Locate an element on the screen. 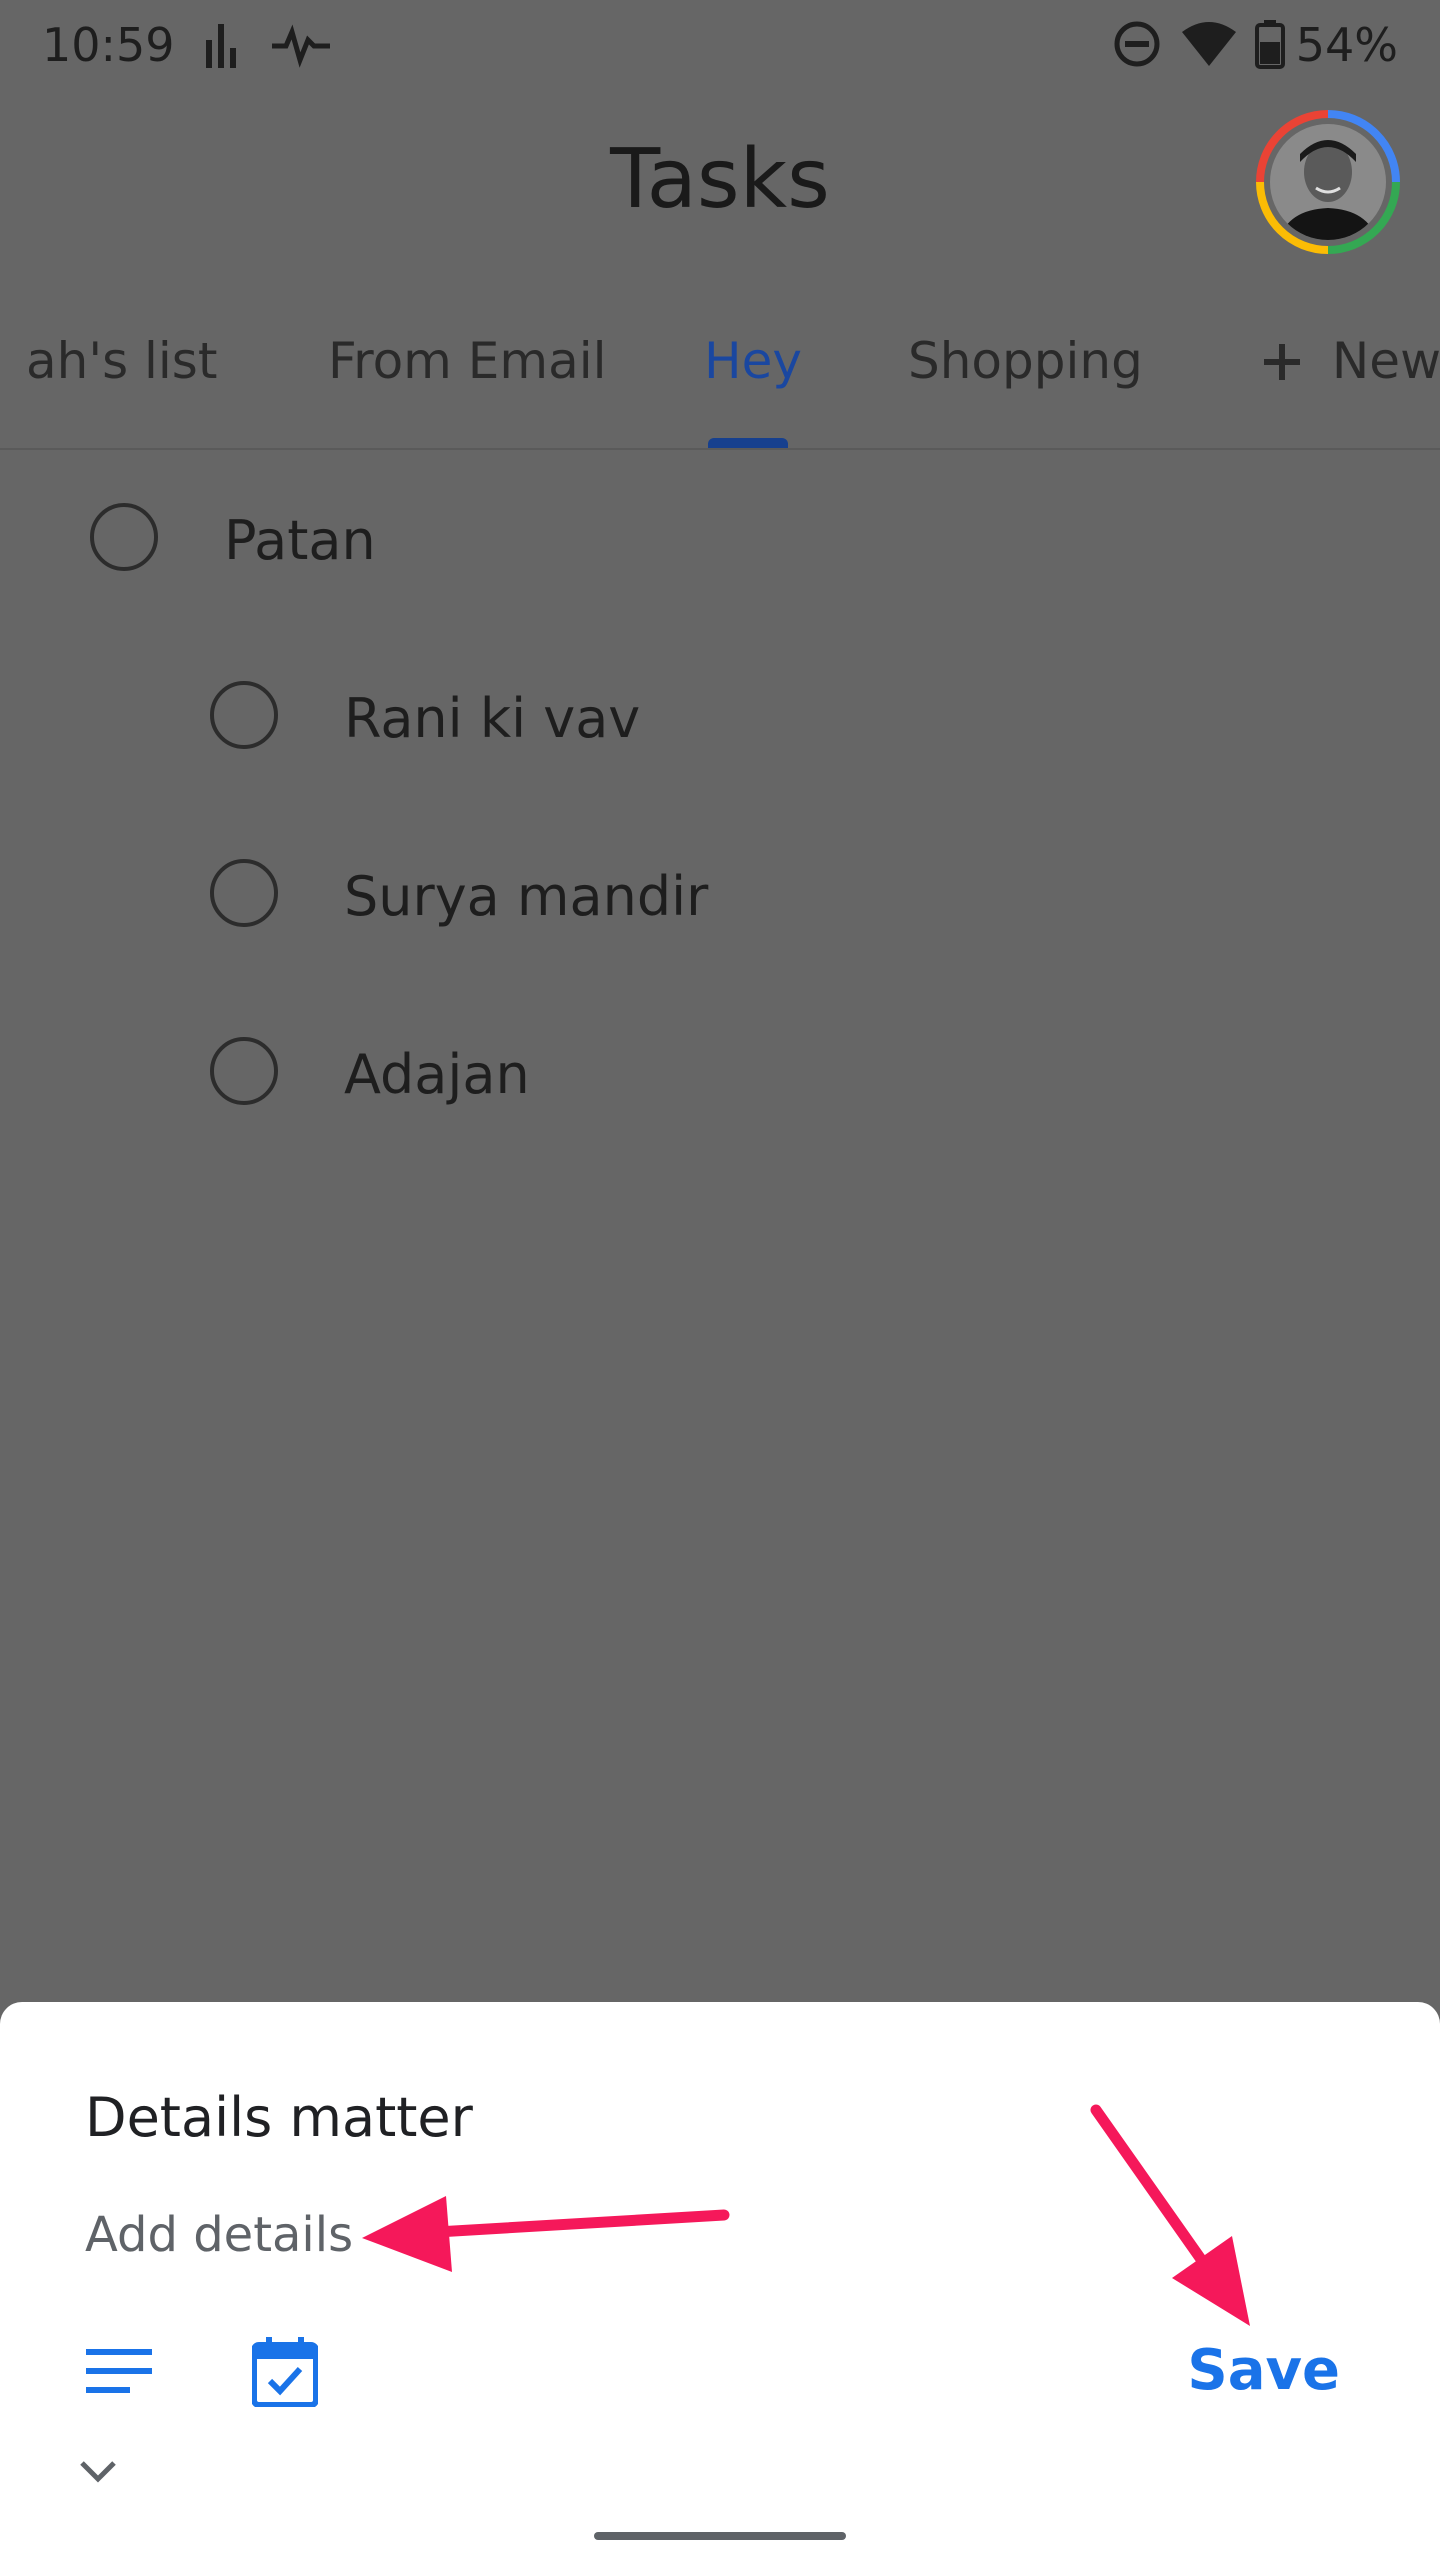  tab-ahs-list: ah's list is located at coordinates (121, 361).